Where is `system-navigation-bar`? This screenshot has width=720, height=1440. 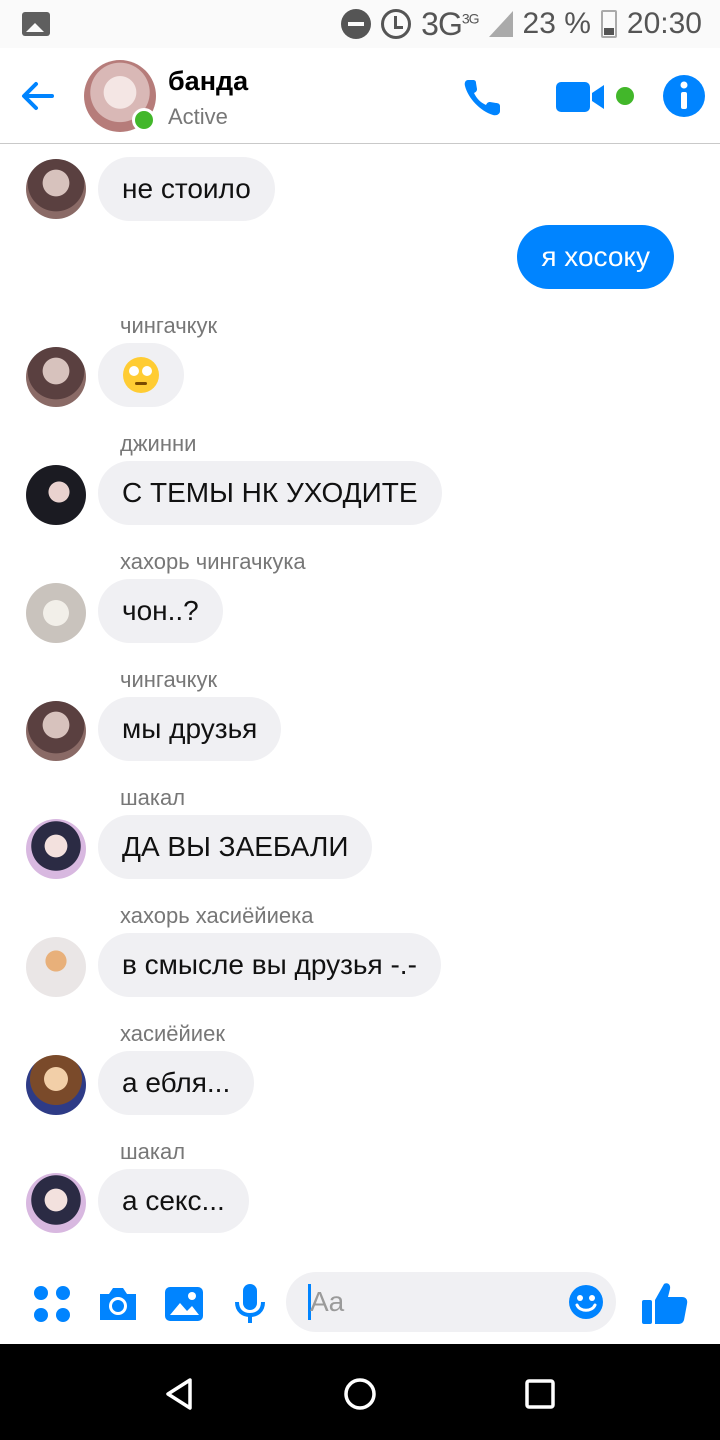 system-navigation-bar is located at coordinates (360, 1392).